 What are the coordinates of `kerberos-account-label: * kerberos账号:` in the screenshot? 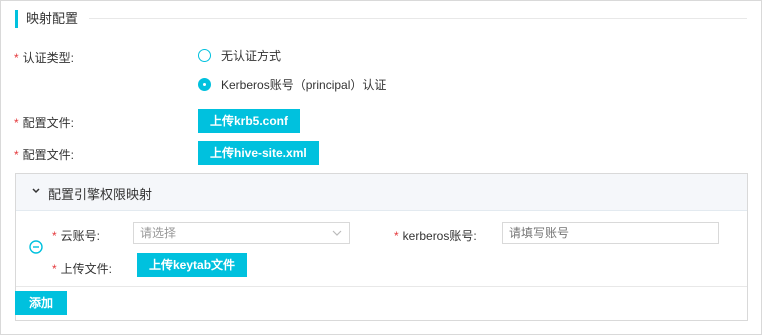 It's located at (435, 235).